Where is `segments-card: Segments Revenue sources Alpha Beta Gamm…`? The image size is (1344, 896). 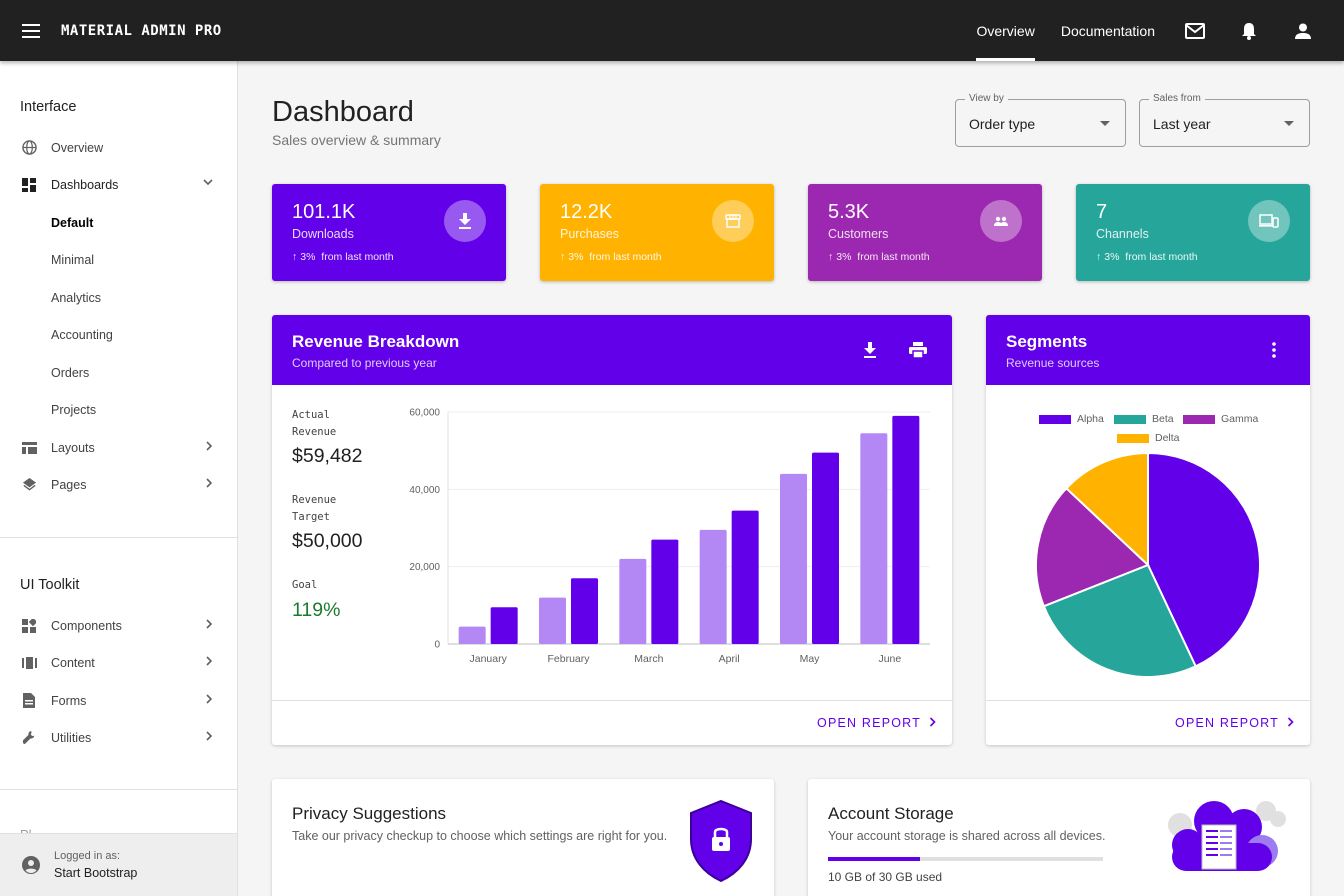 segments-card: Segments Revenue sources Alpha Beta Gamm… is located at coordinates (1148, 530).